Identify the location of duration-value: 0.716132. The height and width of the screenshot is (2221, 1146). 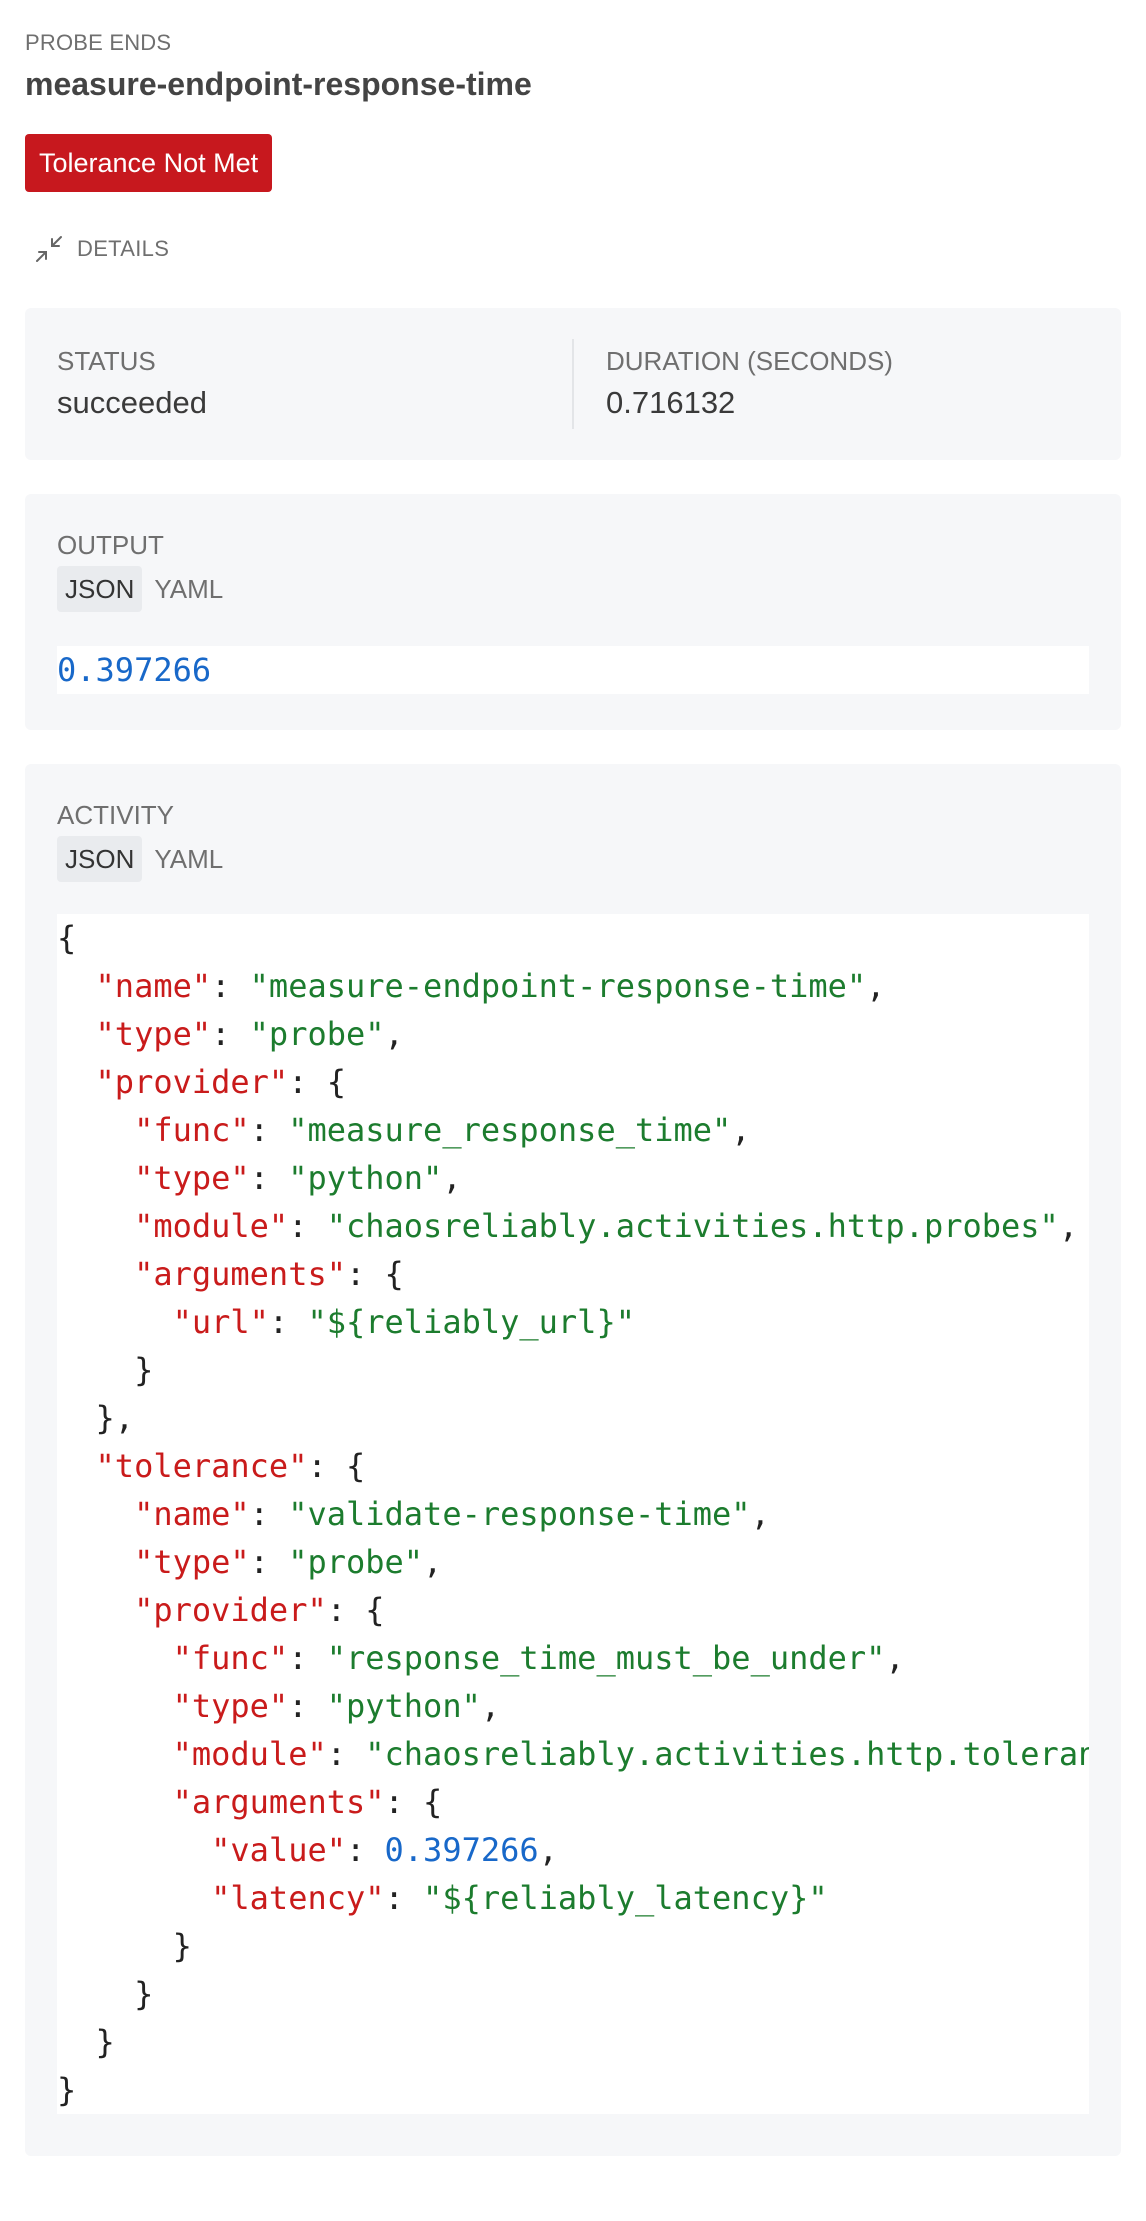
(671, 402).